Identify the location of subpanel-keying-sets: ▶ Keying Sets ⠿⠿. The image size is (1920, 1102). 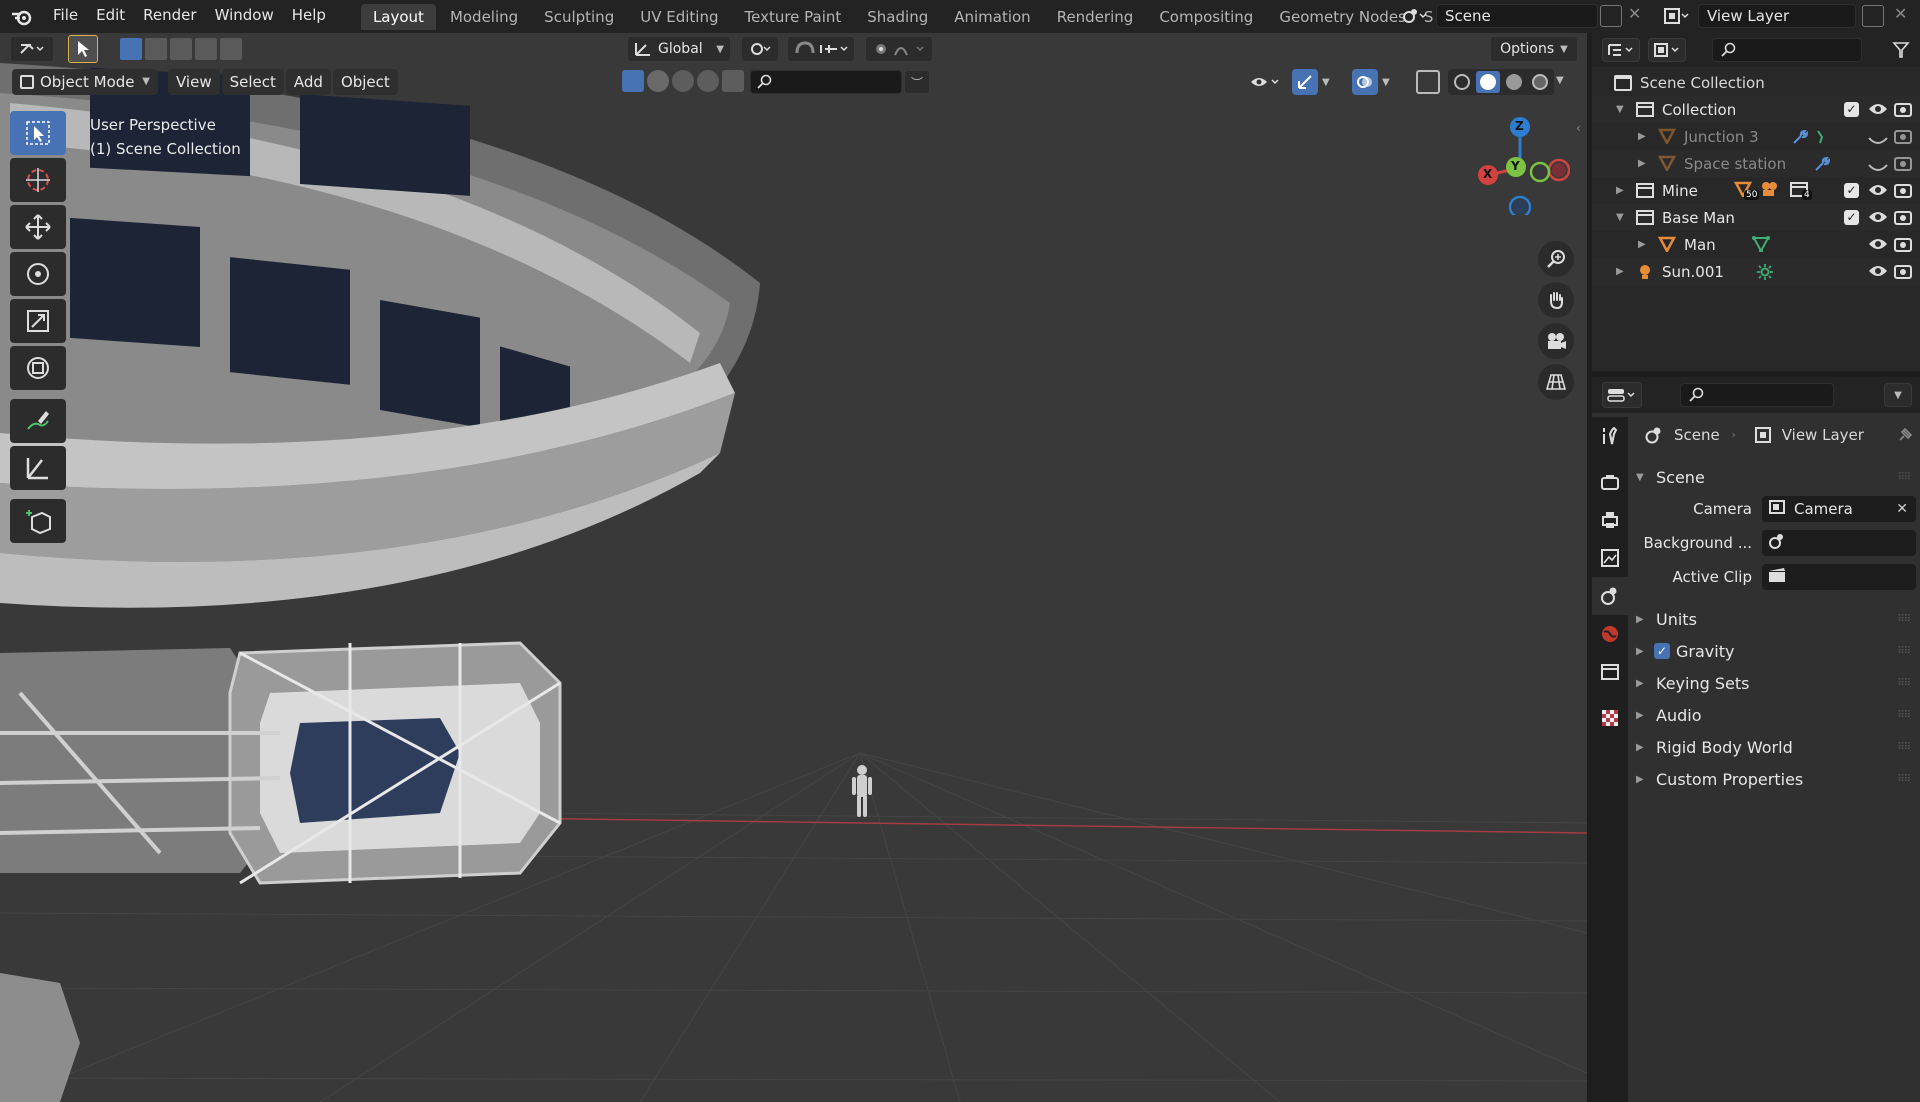
(1776, 683).